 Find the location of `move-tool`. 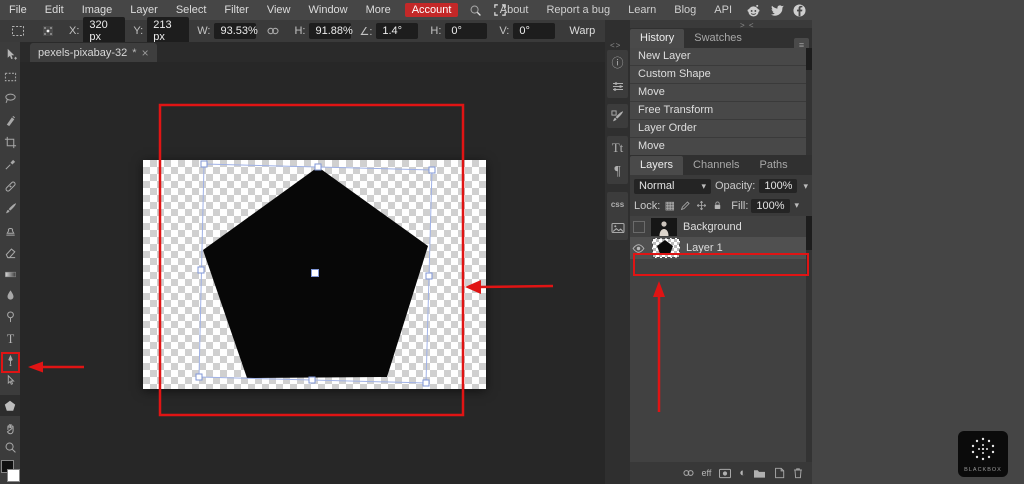

move-tool is located at coordinates (10, 54).